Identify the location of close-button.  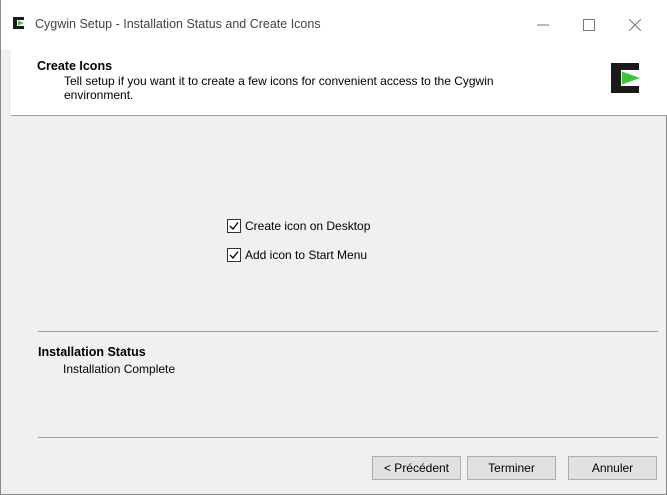
(635, 25).